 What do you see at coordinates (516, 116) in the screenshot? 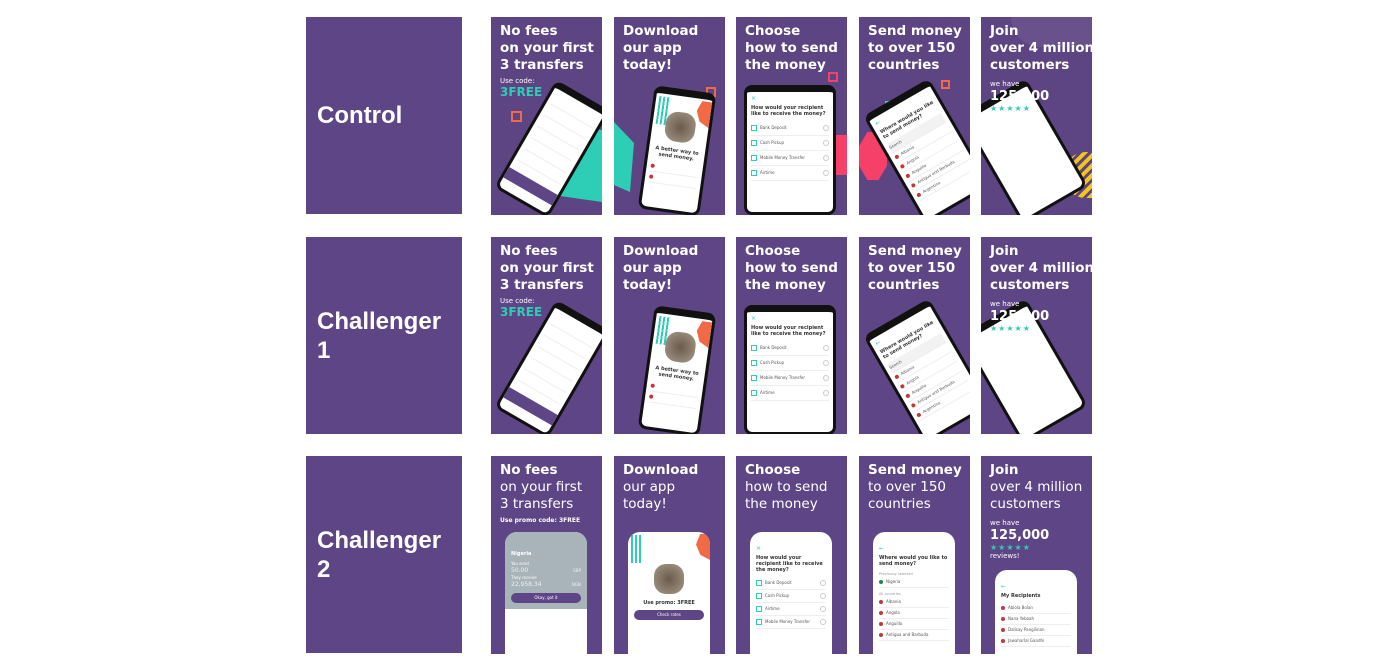
I see `orange-square-shape` at bounding box center [516, 116].